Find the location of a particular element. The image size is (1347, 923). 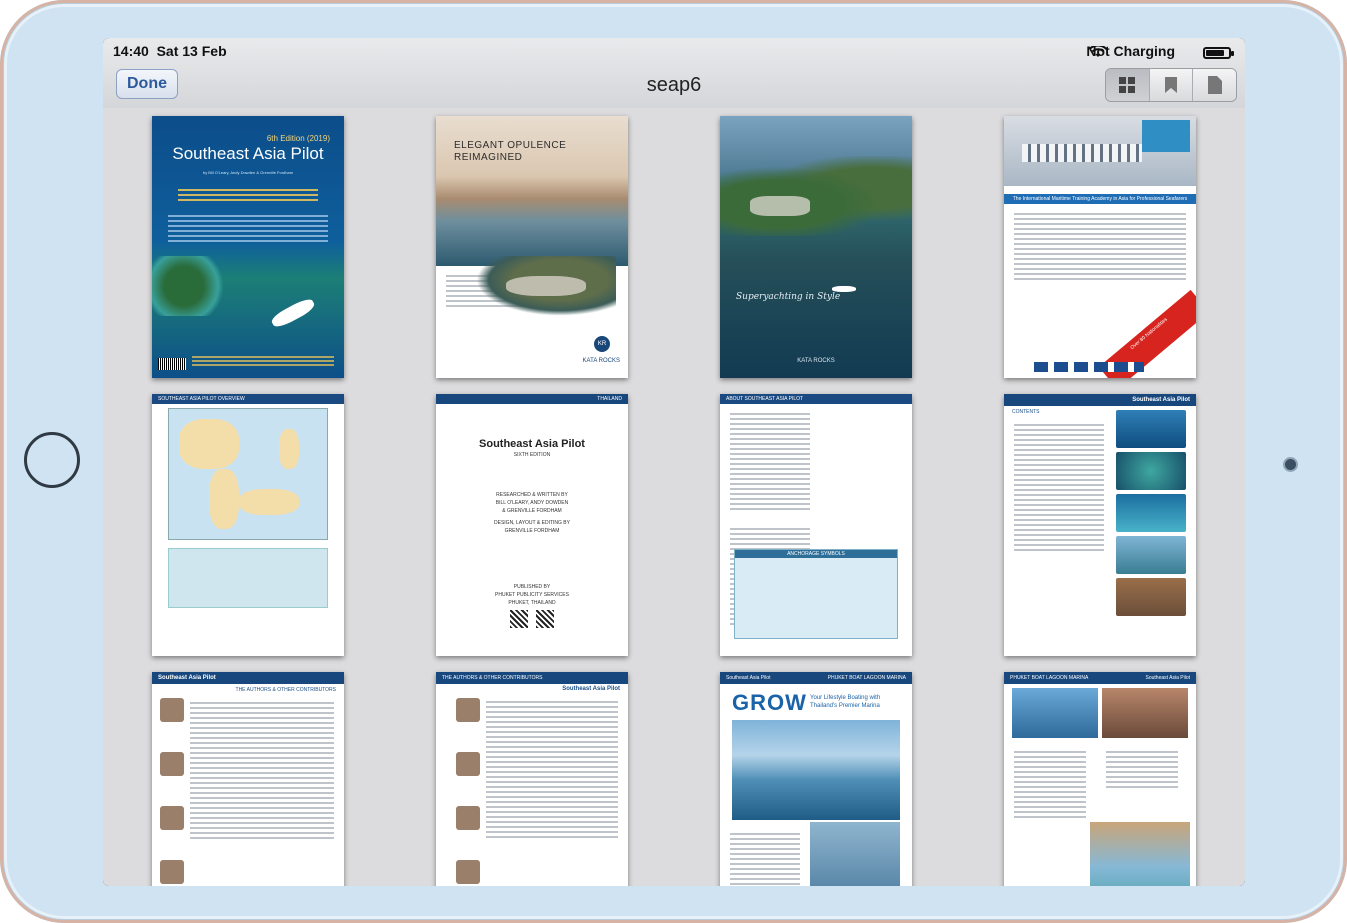

document-title: seap6 is located at coordinates (674, 85).